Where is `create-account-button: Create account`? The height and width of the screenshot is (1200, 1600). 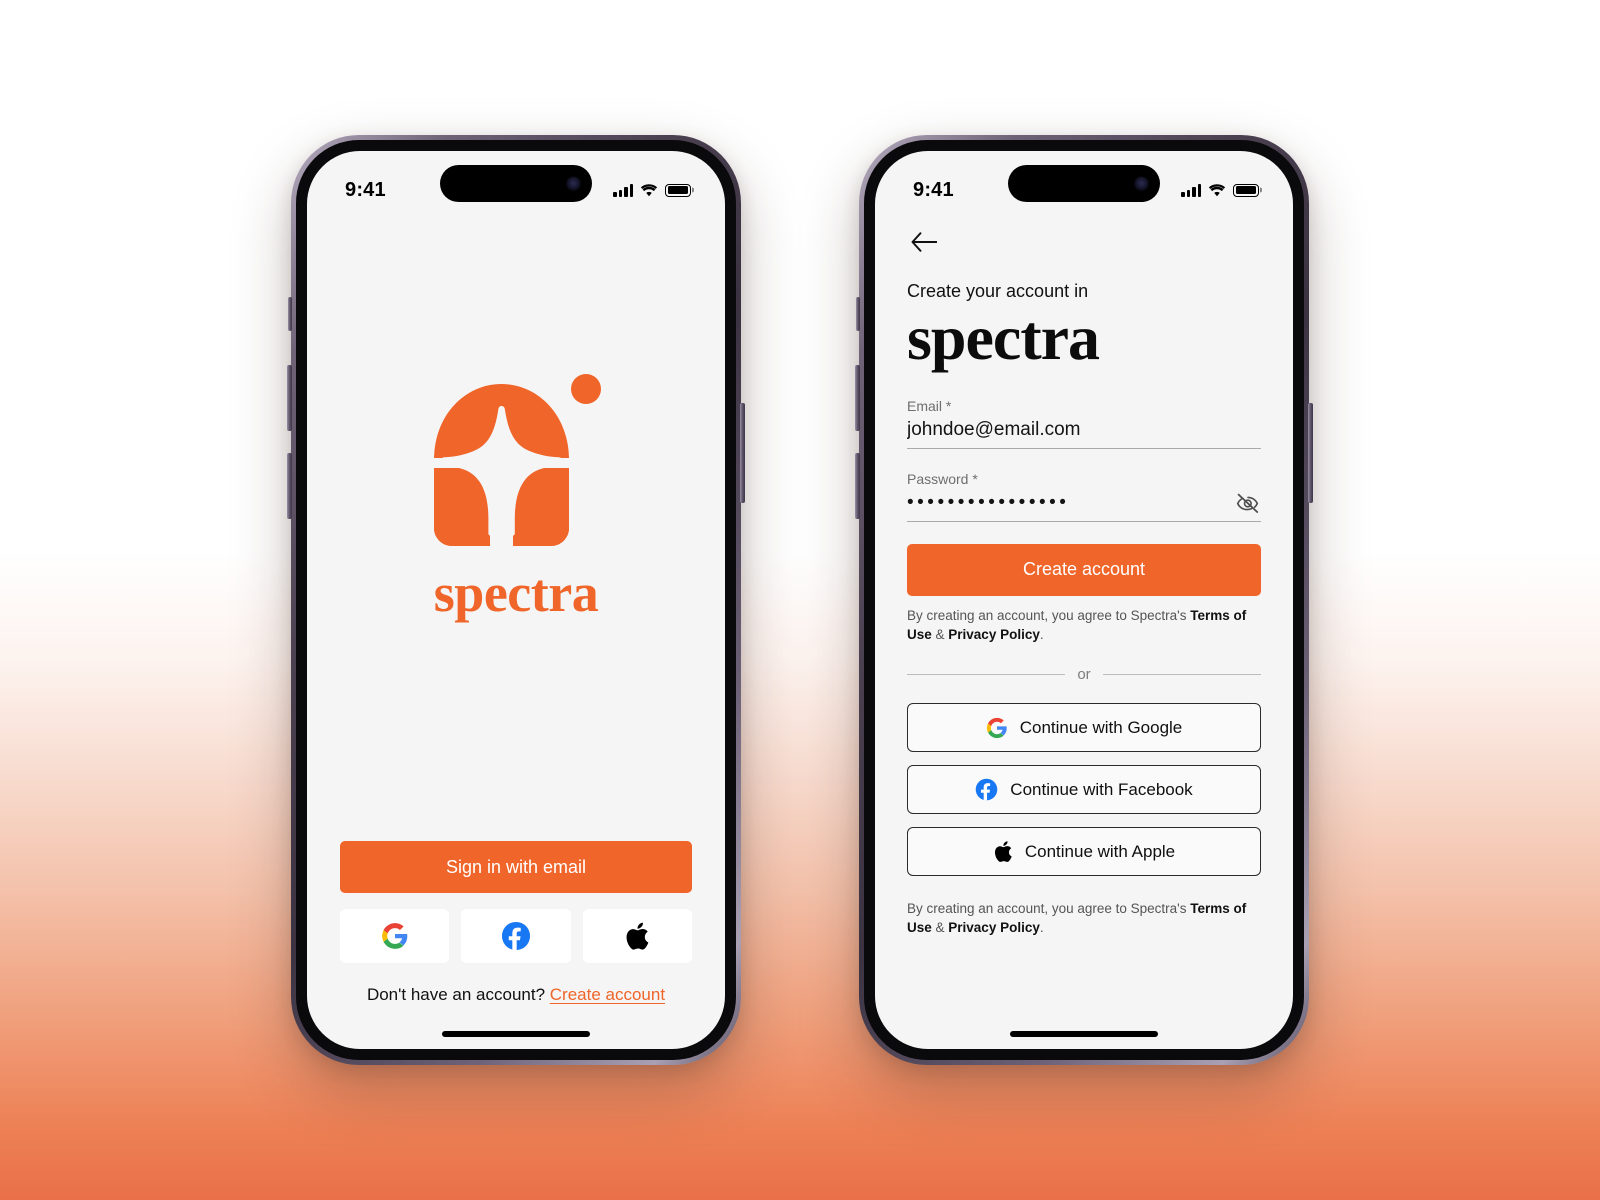
create-account-button: Create account is located at coordinates (1084, 569).